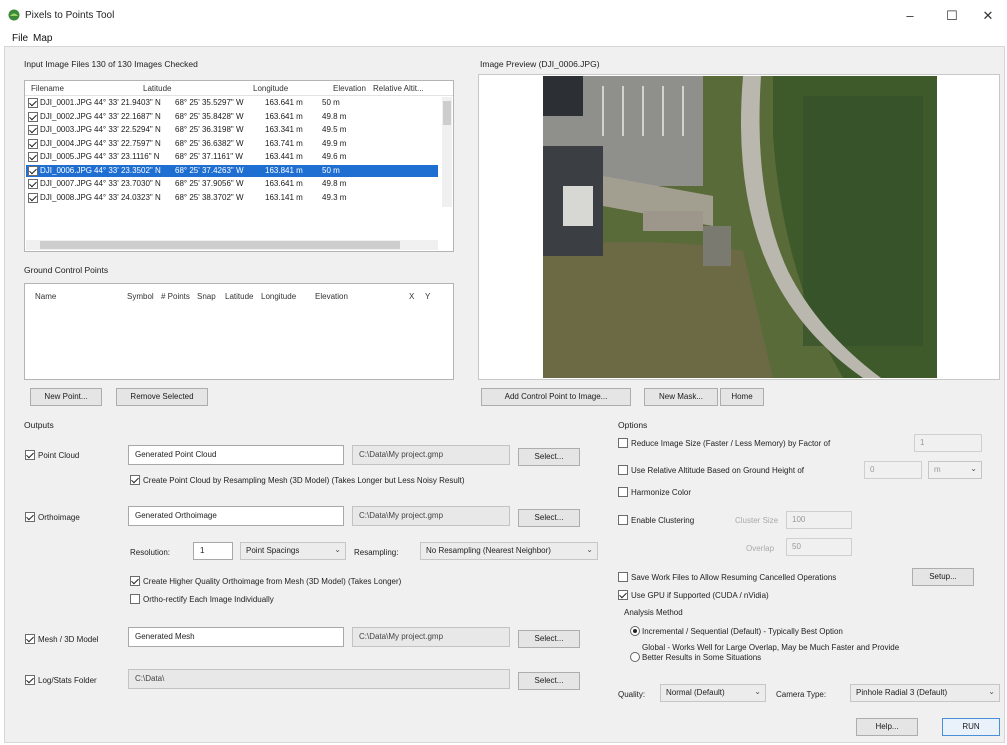  I want to click on use-gpu-checkbox, so click(623, 595).